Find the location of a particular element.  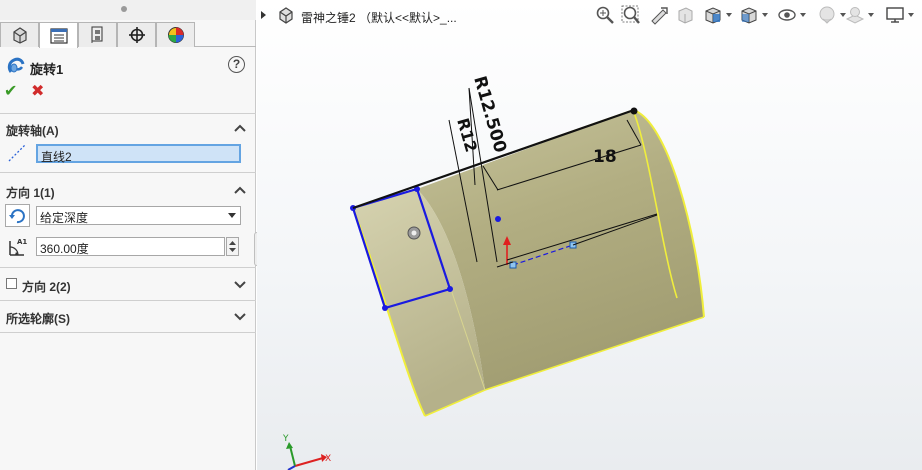

property-list-icon is located at coordinates (58, 35).